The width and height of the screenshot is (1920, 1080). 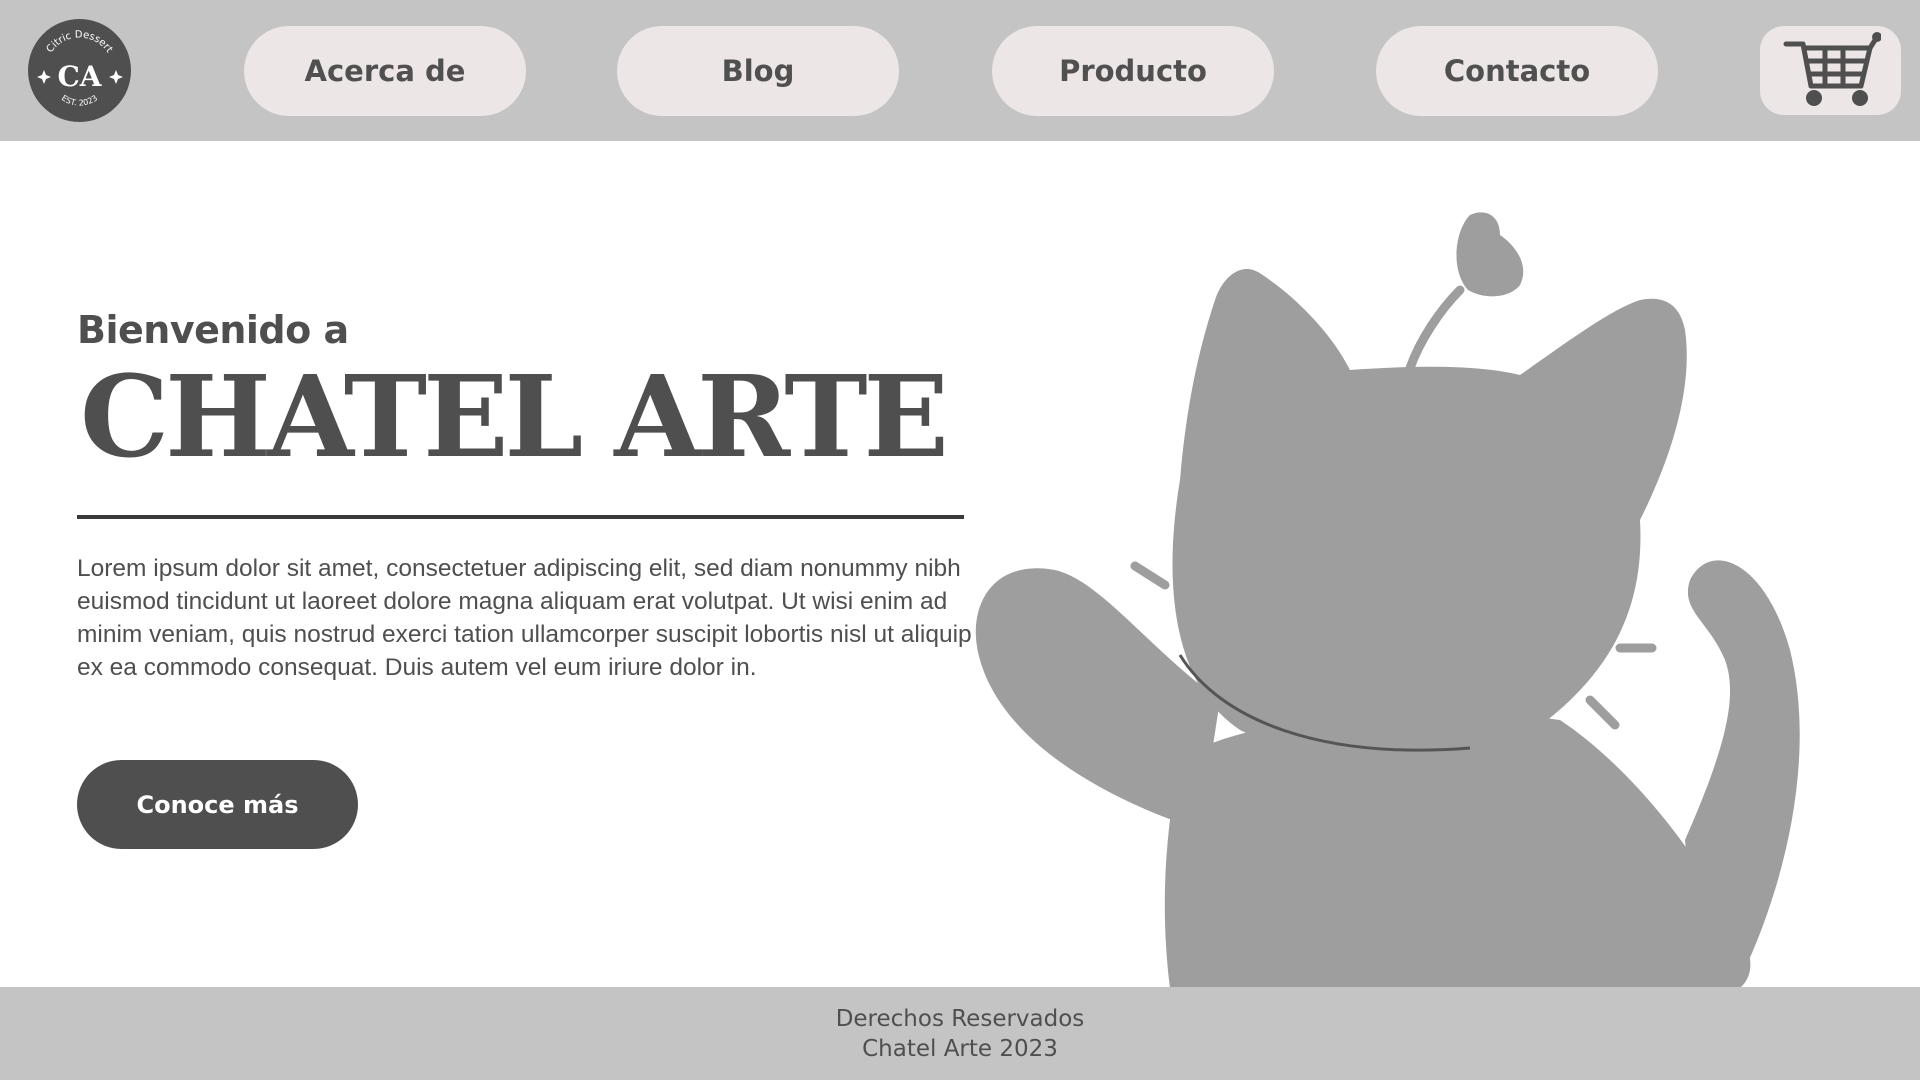 What do you see at coordinates (217, 804) in the screenshot?
I see `learn-more-button: Conoce más` at bounding box center [217, 804].